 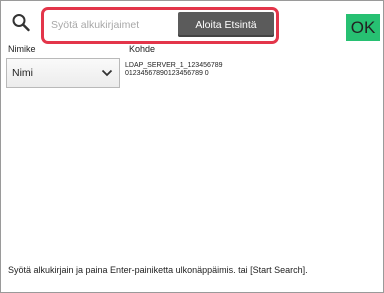 What do you see at coordinates (22, 49) in the screenshot?
I see `title-column-label: Nimike` at bounding box center [22, 49].